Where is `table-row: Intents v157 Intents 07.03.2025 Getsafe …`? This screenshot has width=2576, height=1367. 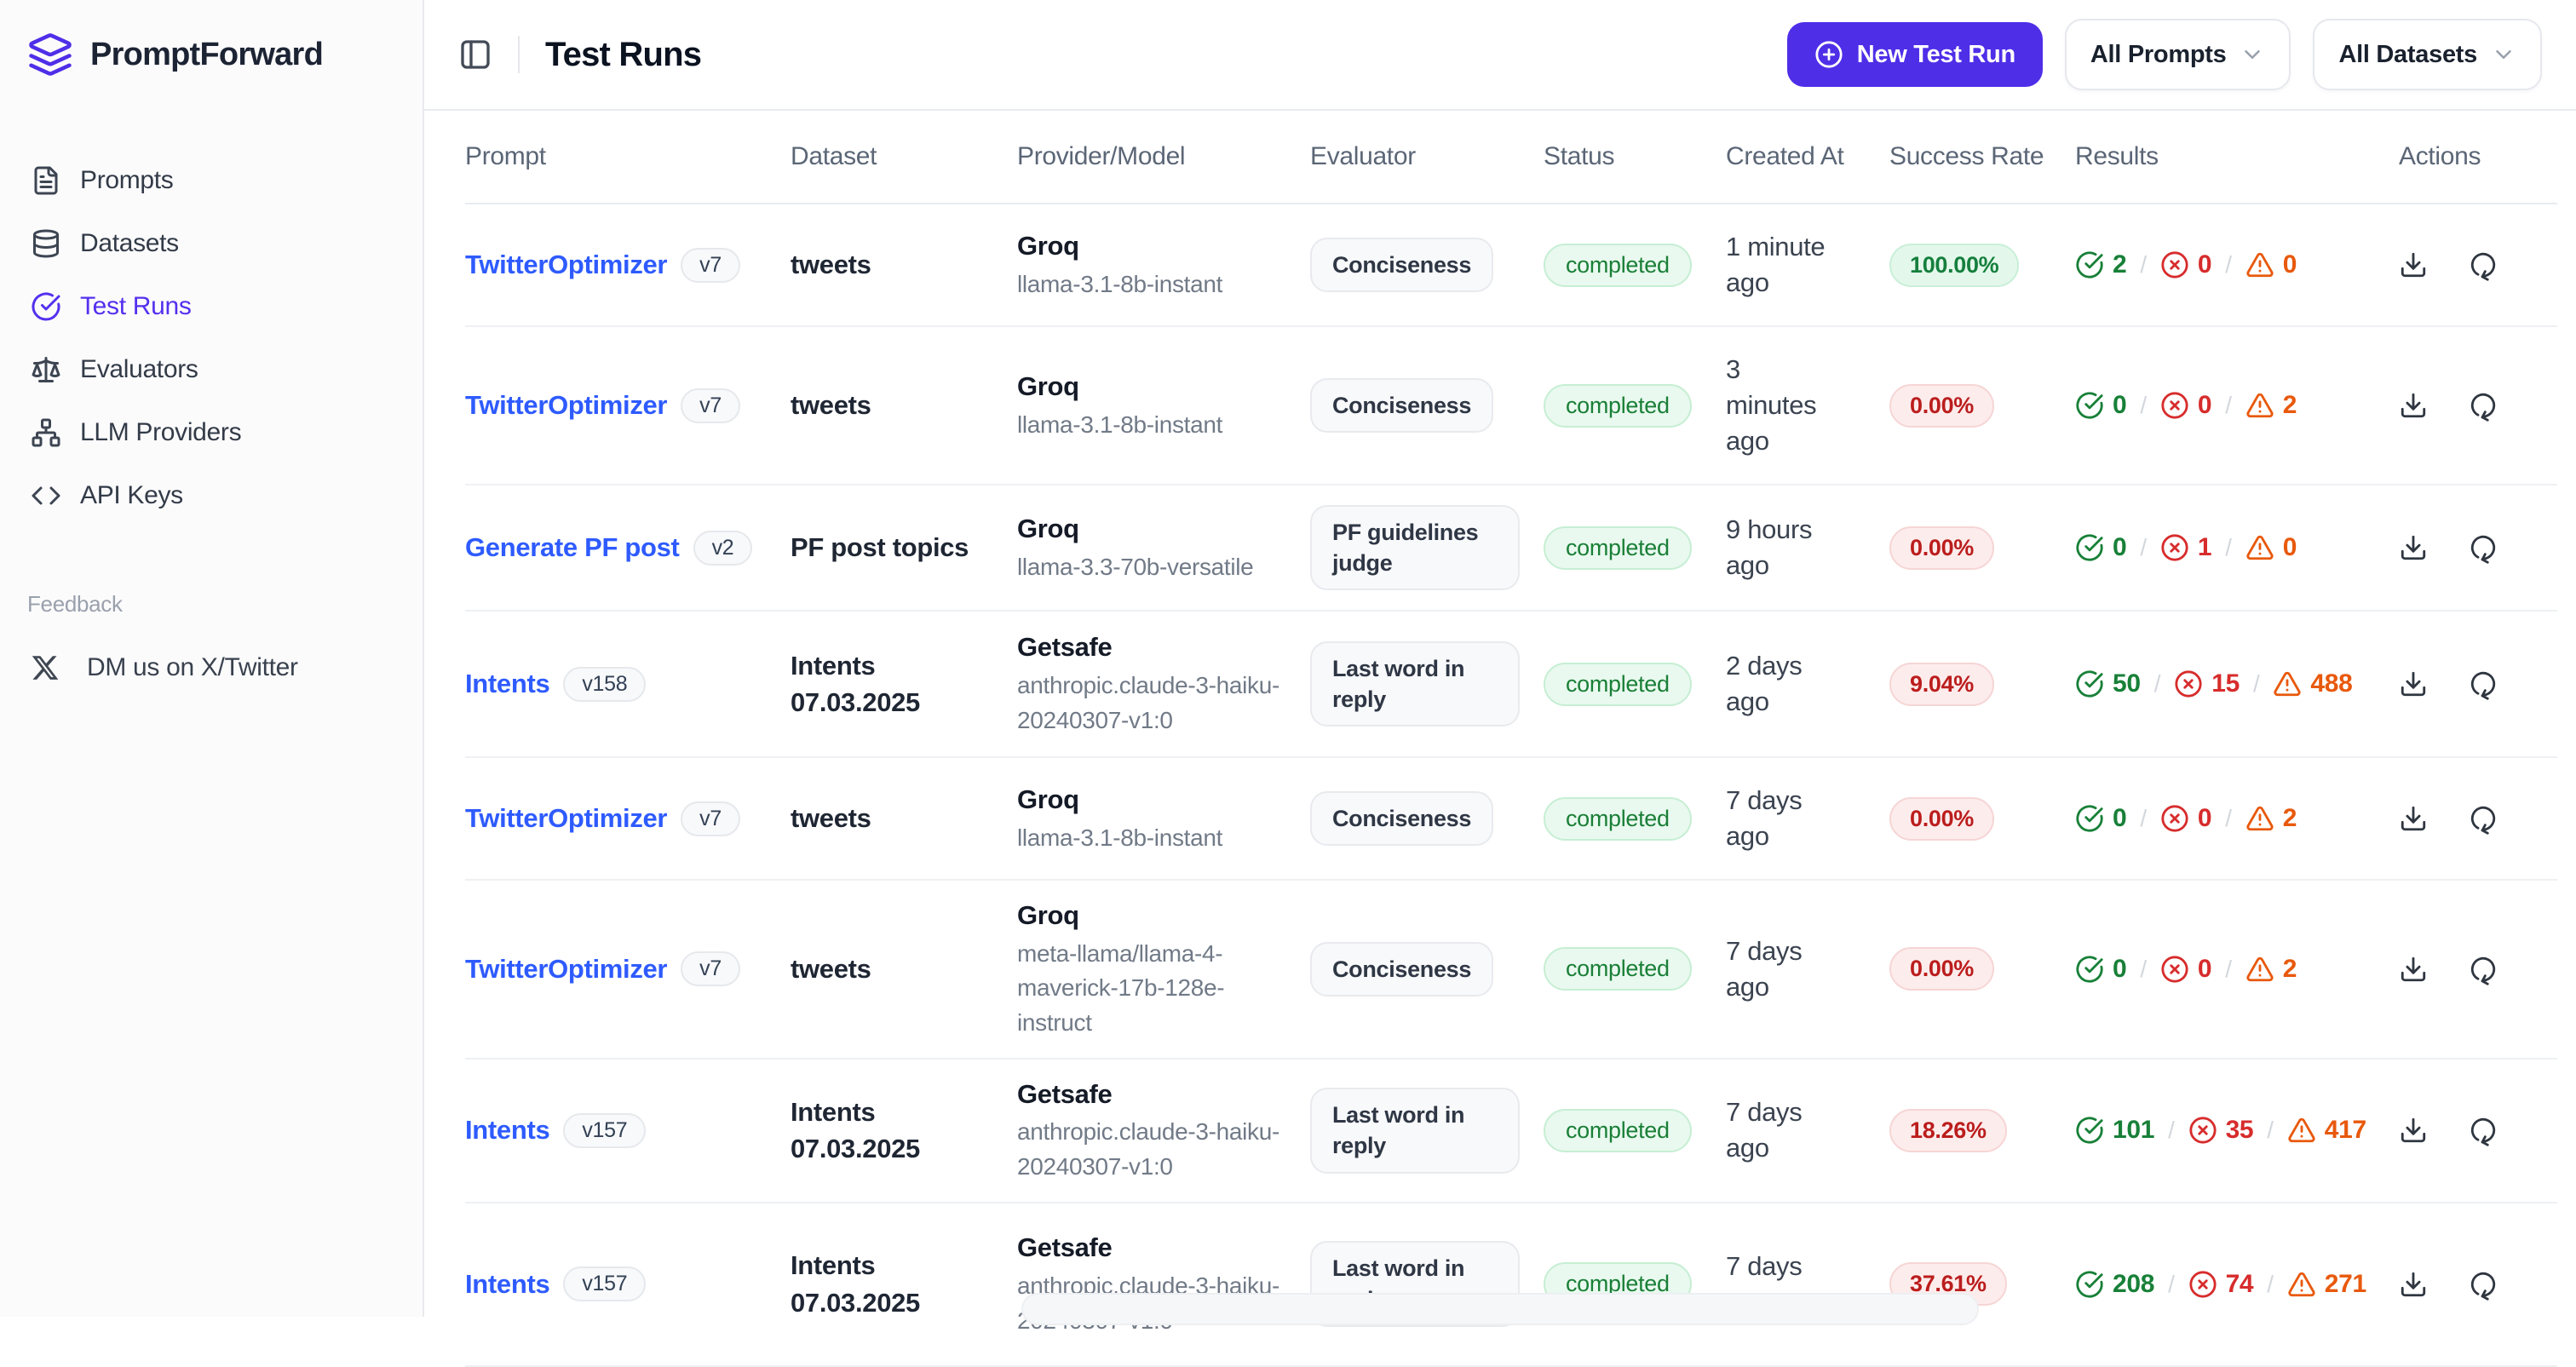
table-row: Intents v157 Intents 07.03.2025 Getsafe … is located at coordinates (1511, 1130).